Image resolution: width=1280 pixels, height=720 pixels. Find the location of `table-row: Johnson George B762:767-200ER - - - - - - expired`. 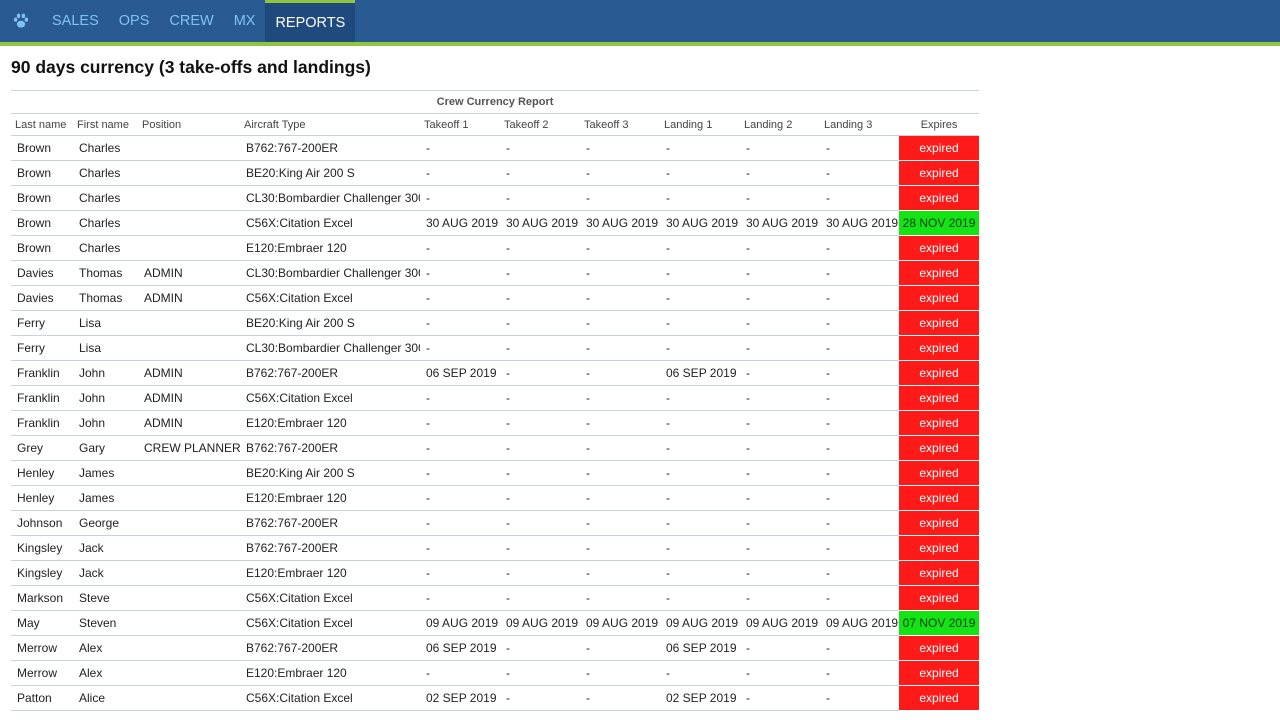

table-row: Johnson George B762:767-200ER - - - - - - expired is located at coordinates (495, 523).